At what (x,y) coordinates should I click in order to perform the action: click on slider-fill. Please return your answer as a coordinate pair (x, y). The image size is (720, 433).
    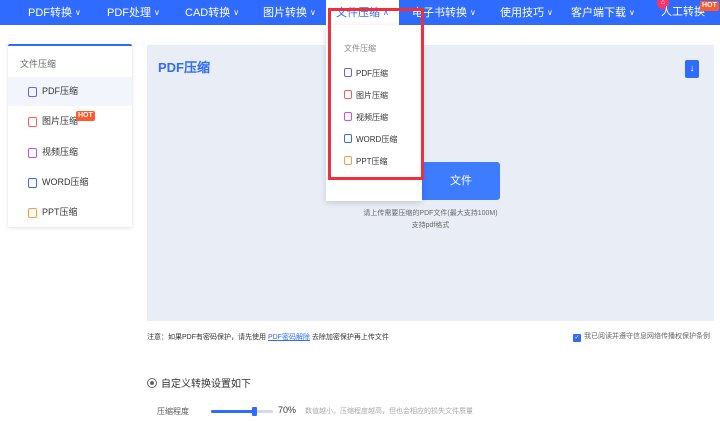
    Looking at the image, I should click on (233, 411).